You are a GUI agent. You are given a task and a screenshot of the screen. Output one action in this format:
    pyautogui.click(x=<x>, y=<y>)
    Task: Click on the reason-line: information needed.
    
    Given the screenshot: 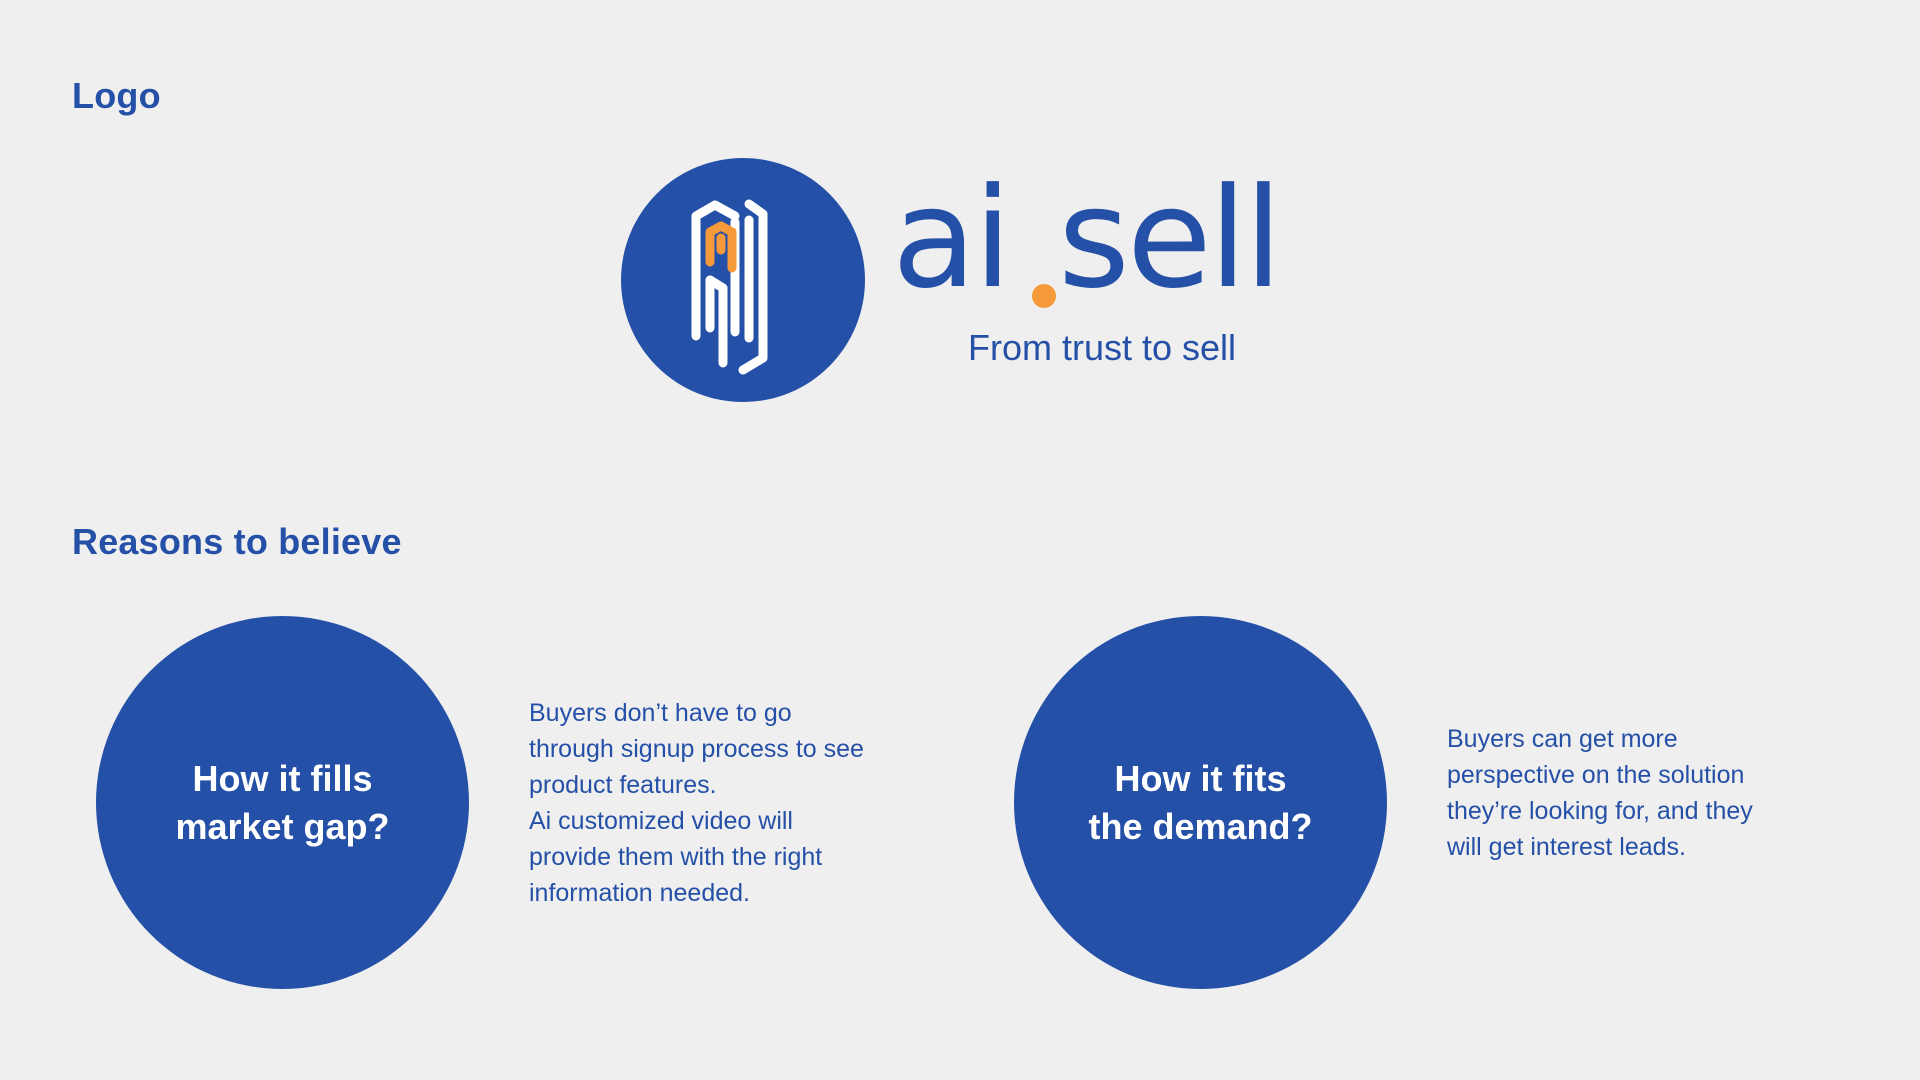 What is the action you would take?
    pyautogui.click(x=639, y=893)
    